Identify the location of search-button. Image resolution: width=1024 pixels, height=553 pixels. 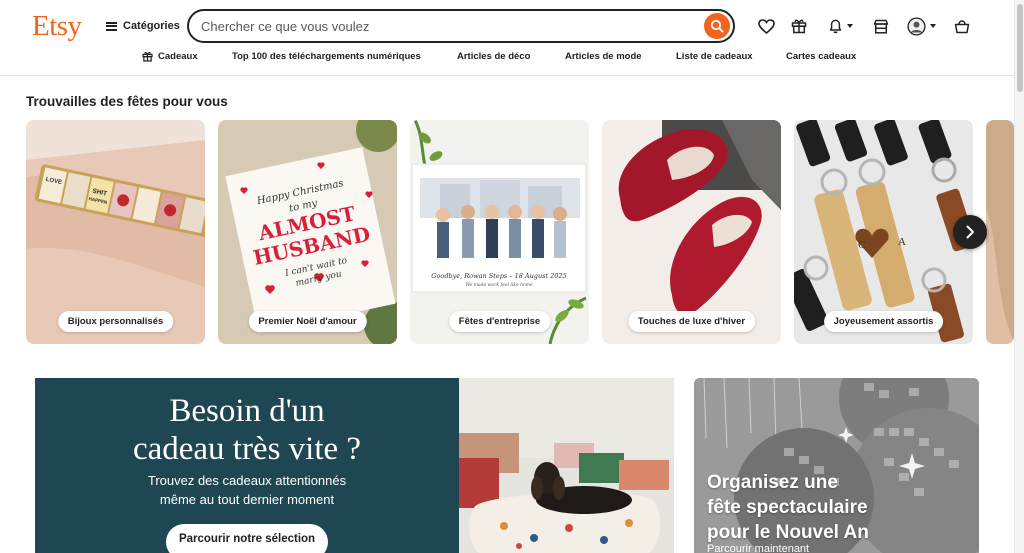
(717, 26).